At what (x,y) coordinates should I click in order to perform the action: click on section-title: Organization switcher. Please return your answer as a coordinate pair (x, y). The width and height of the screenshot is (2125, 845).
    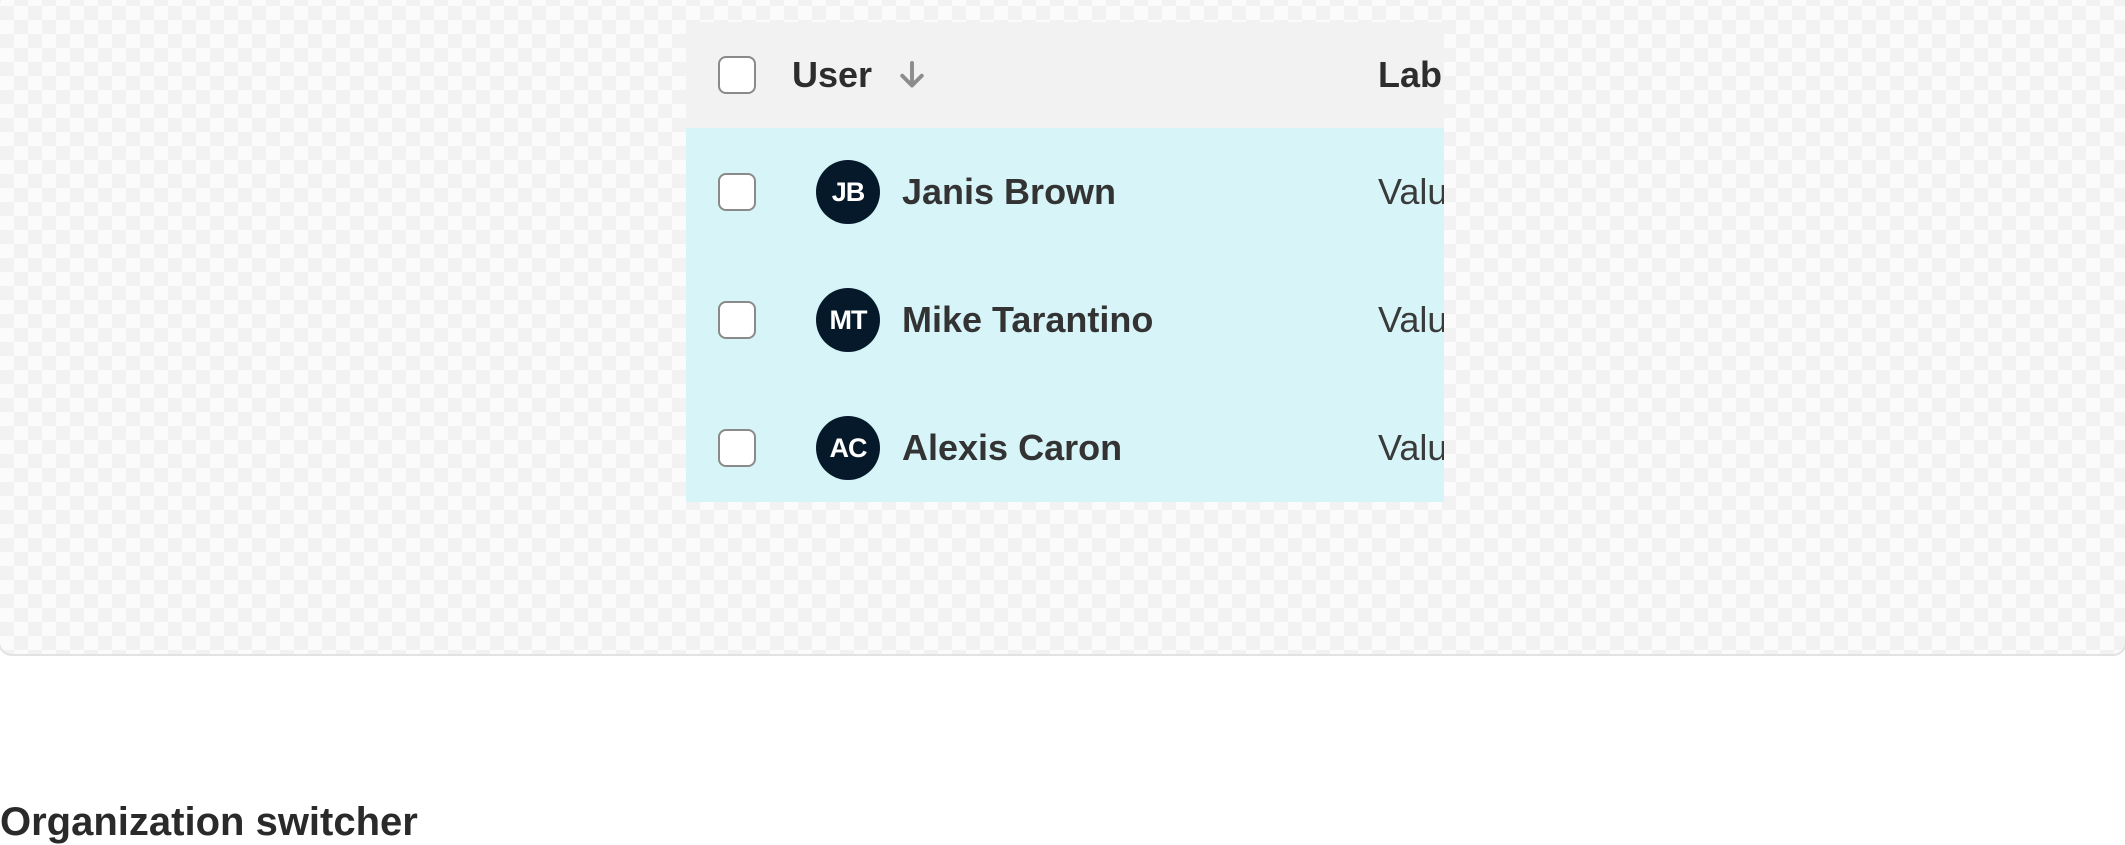
    Looking at the image, I should click on (209, 822).